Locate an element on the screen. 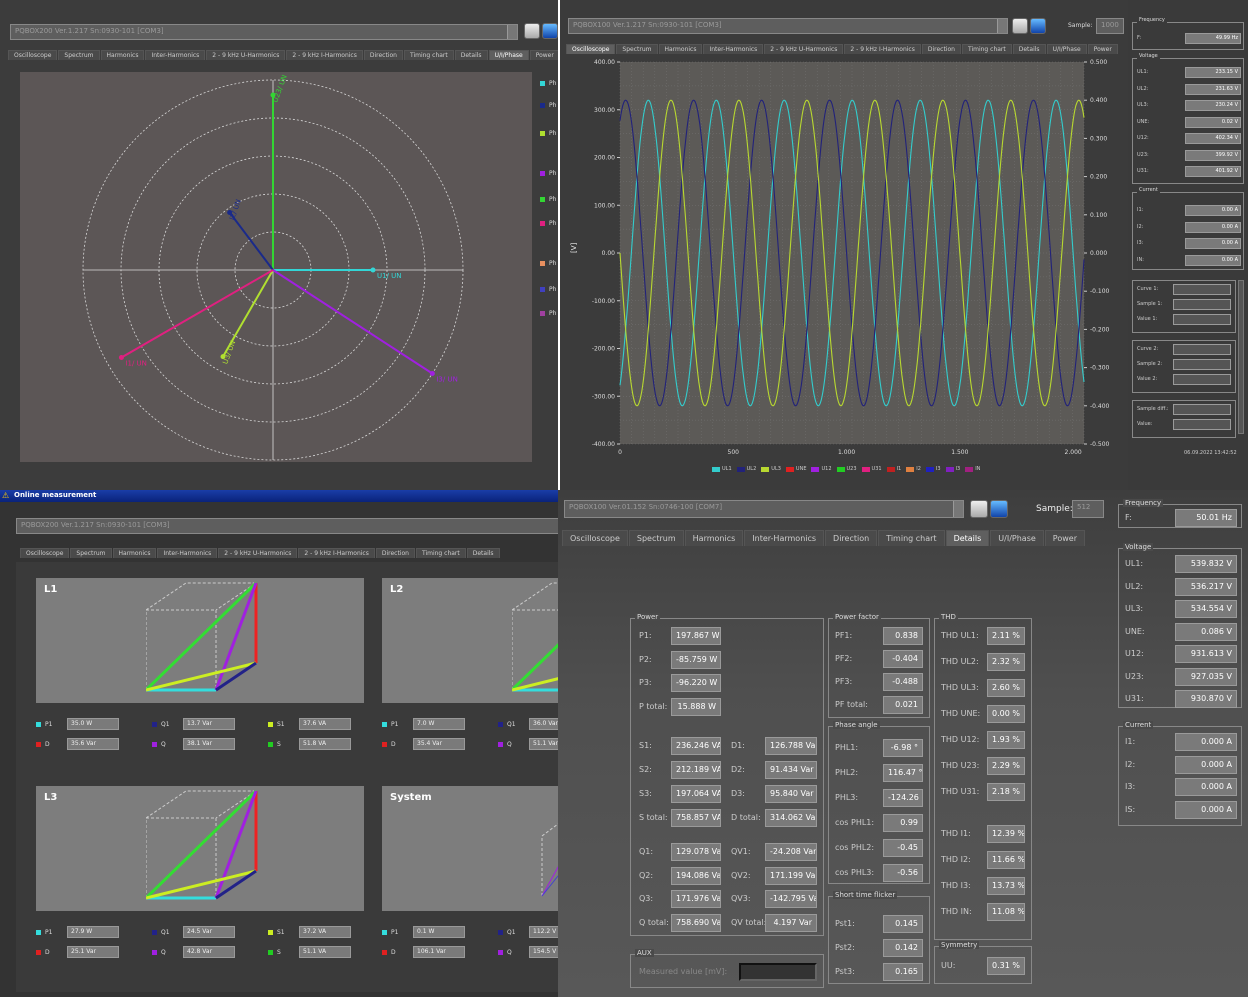 The image size is (1248, 997). vector-box-l2: L2 is located at coordinates (470, 640).